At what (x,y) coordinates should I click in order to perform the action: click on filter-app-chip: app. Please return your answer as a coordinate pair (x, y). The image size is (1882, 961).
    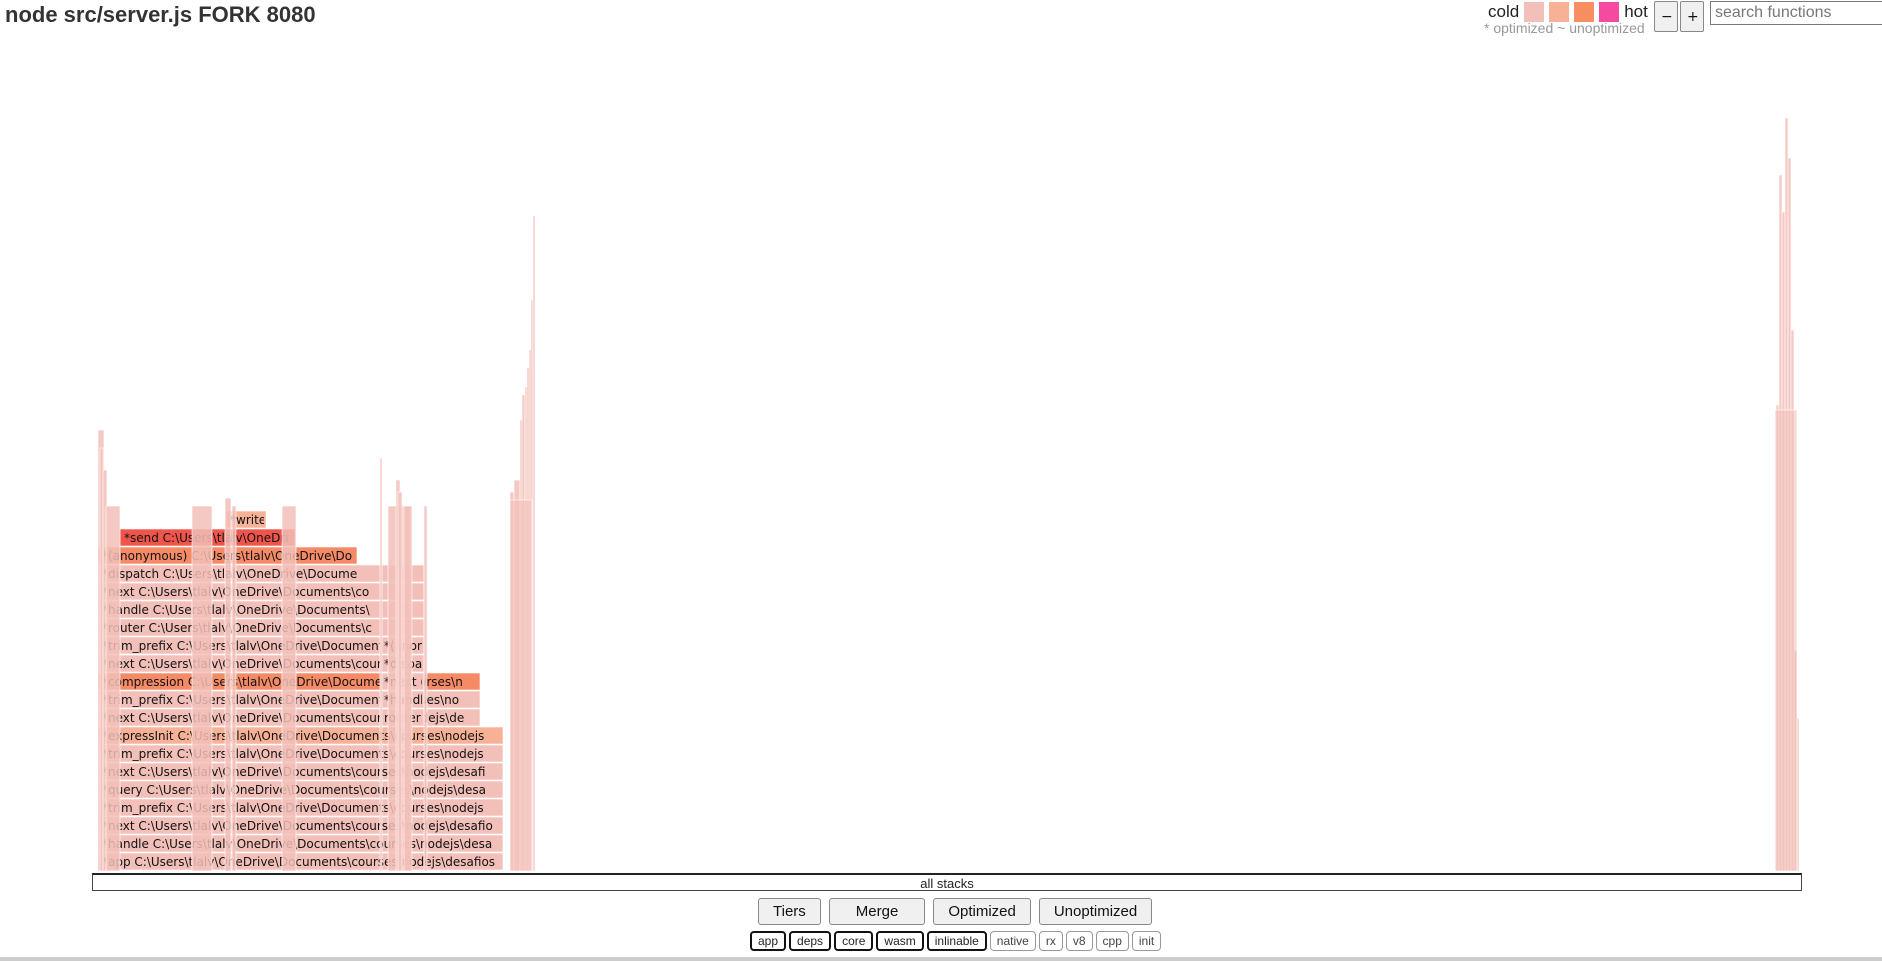
    Looking at the image, I should click on (768, 941).